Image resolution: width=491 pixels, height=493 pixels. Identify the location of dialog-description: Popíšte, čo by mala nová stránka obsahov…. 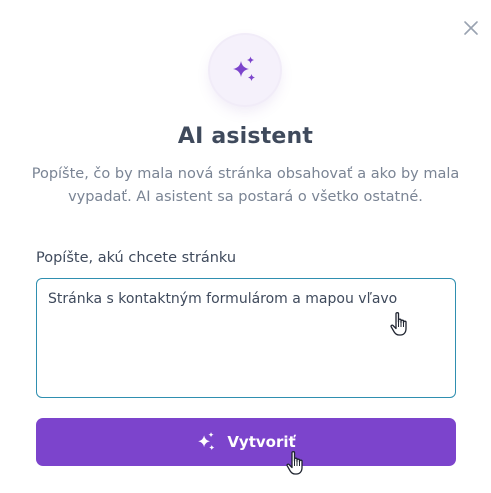
(245, 185).